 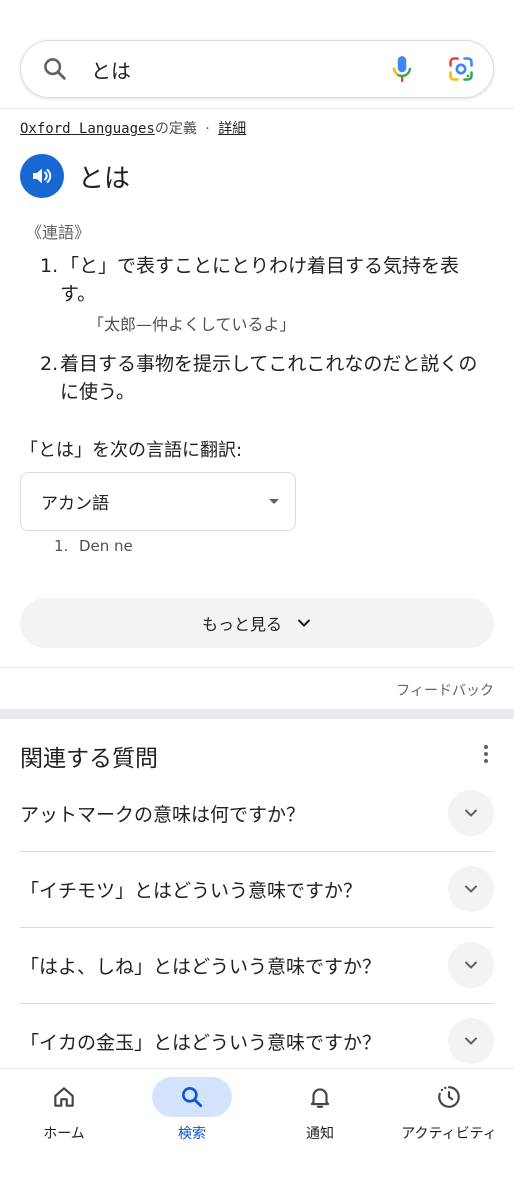 What do you see at coordinates (75, 504) in the screenshot?
I see `selected-language: アカン語` at bounding box center [75, 504].